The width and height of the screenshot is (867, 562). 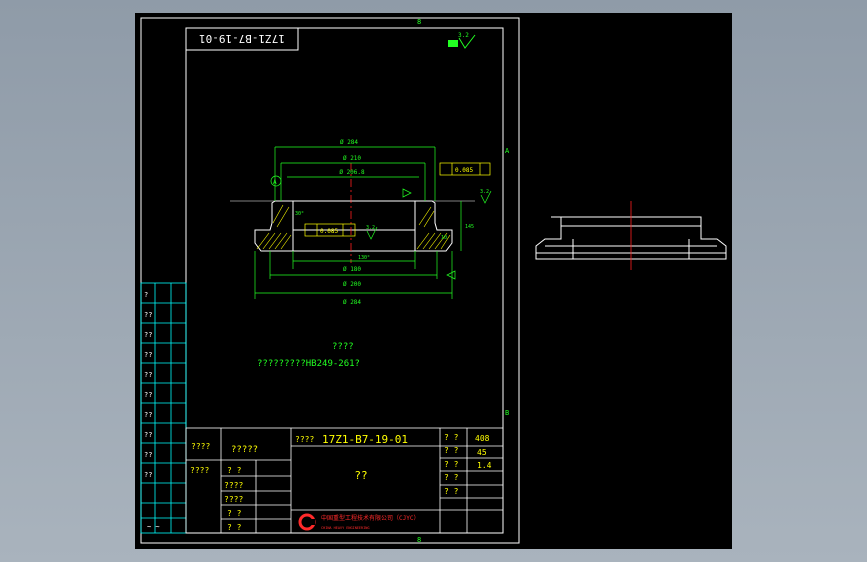 I want to click on rough-b: 3.2, so click(x=370, y=228).